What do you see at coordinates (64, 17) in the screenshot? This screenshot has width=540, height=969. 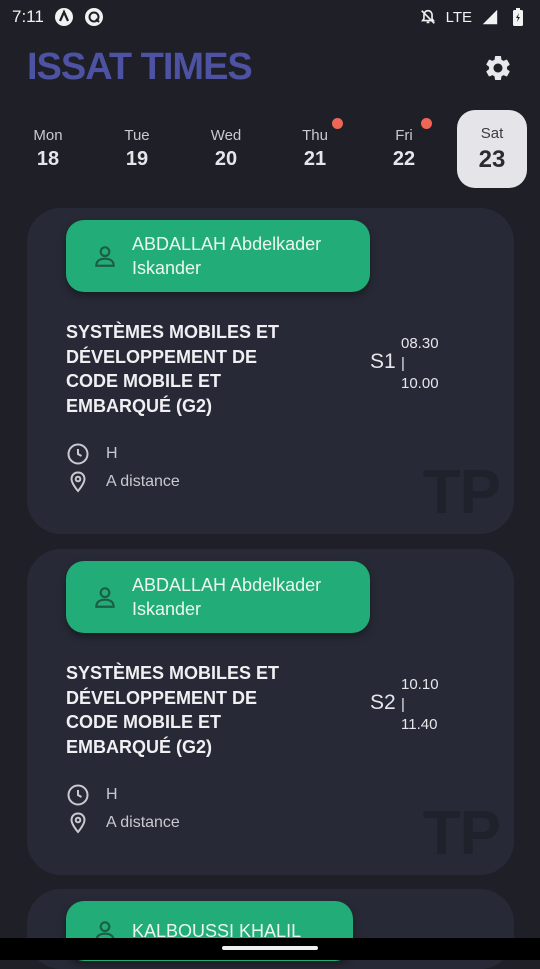 I see `app-notification-icon` at bounding box center [64, 17].